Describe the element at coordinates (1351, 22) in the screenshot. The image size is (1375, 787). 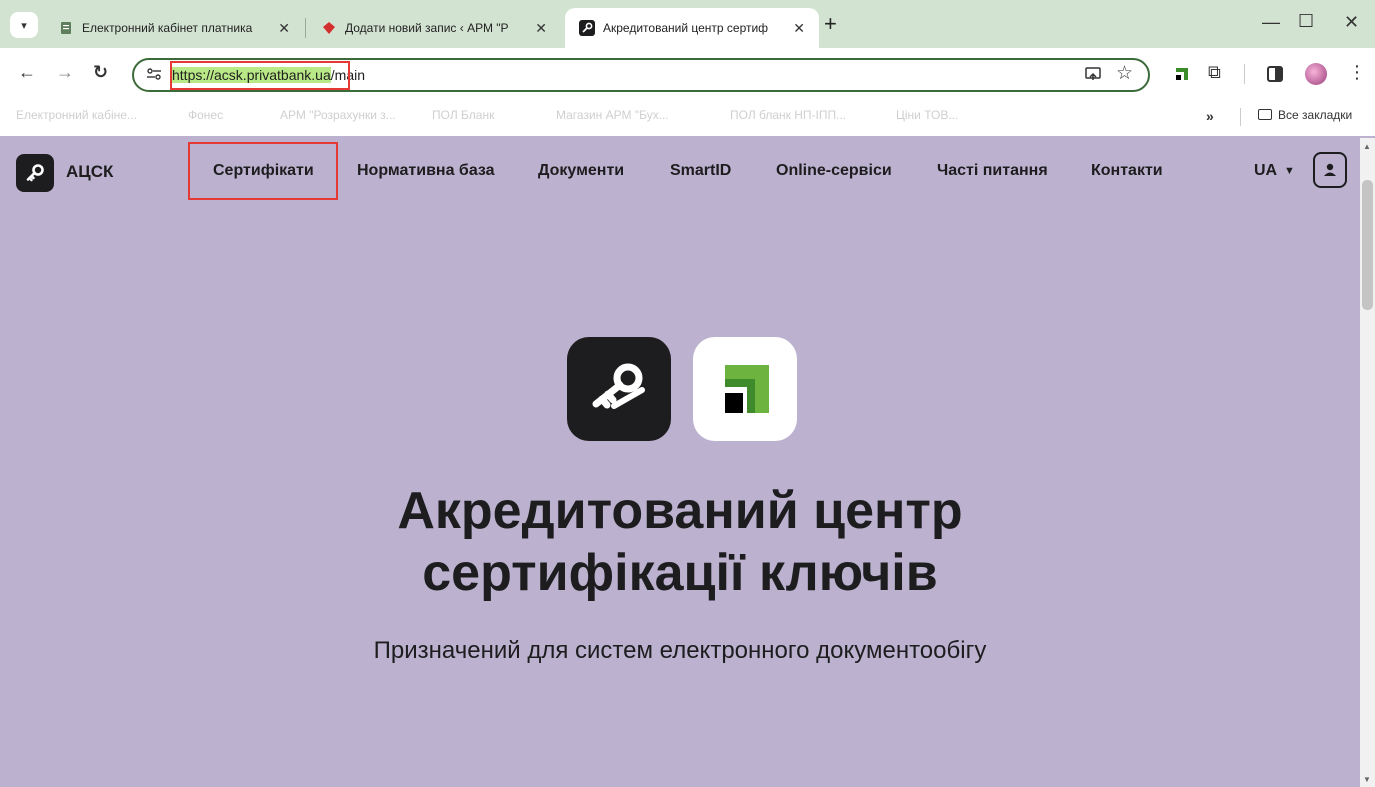
I see `close-window-button: ✕` at that location.